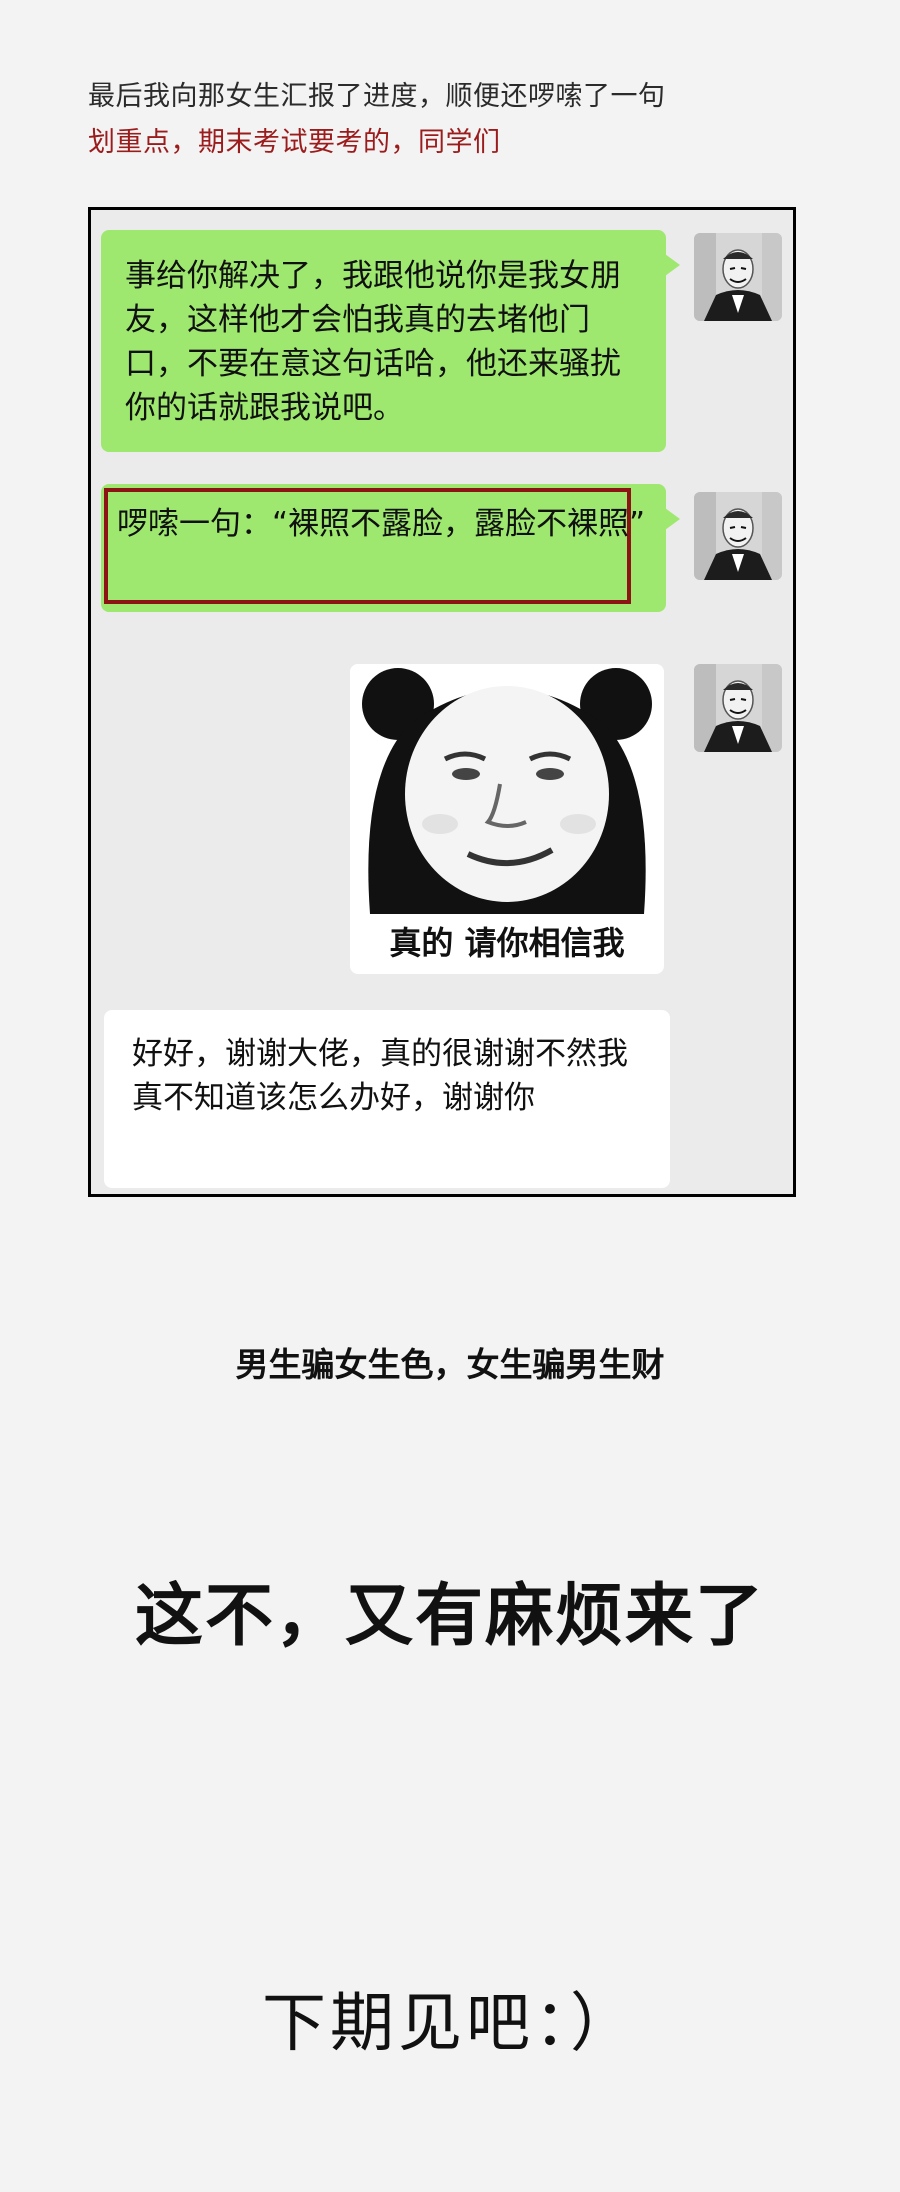 Image resolution: width=900 pixels, height=2192 pixels. Describe the element at coordinates (507, 943) in the screenshot. I see `sticker-caption: 真的 请你相信我` at that location.